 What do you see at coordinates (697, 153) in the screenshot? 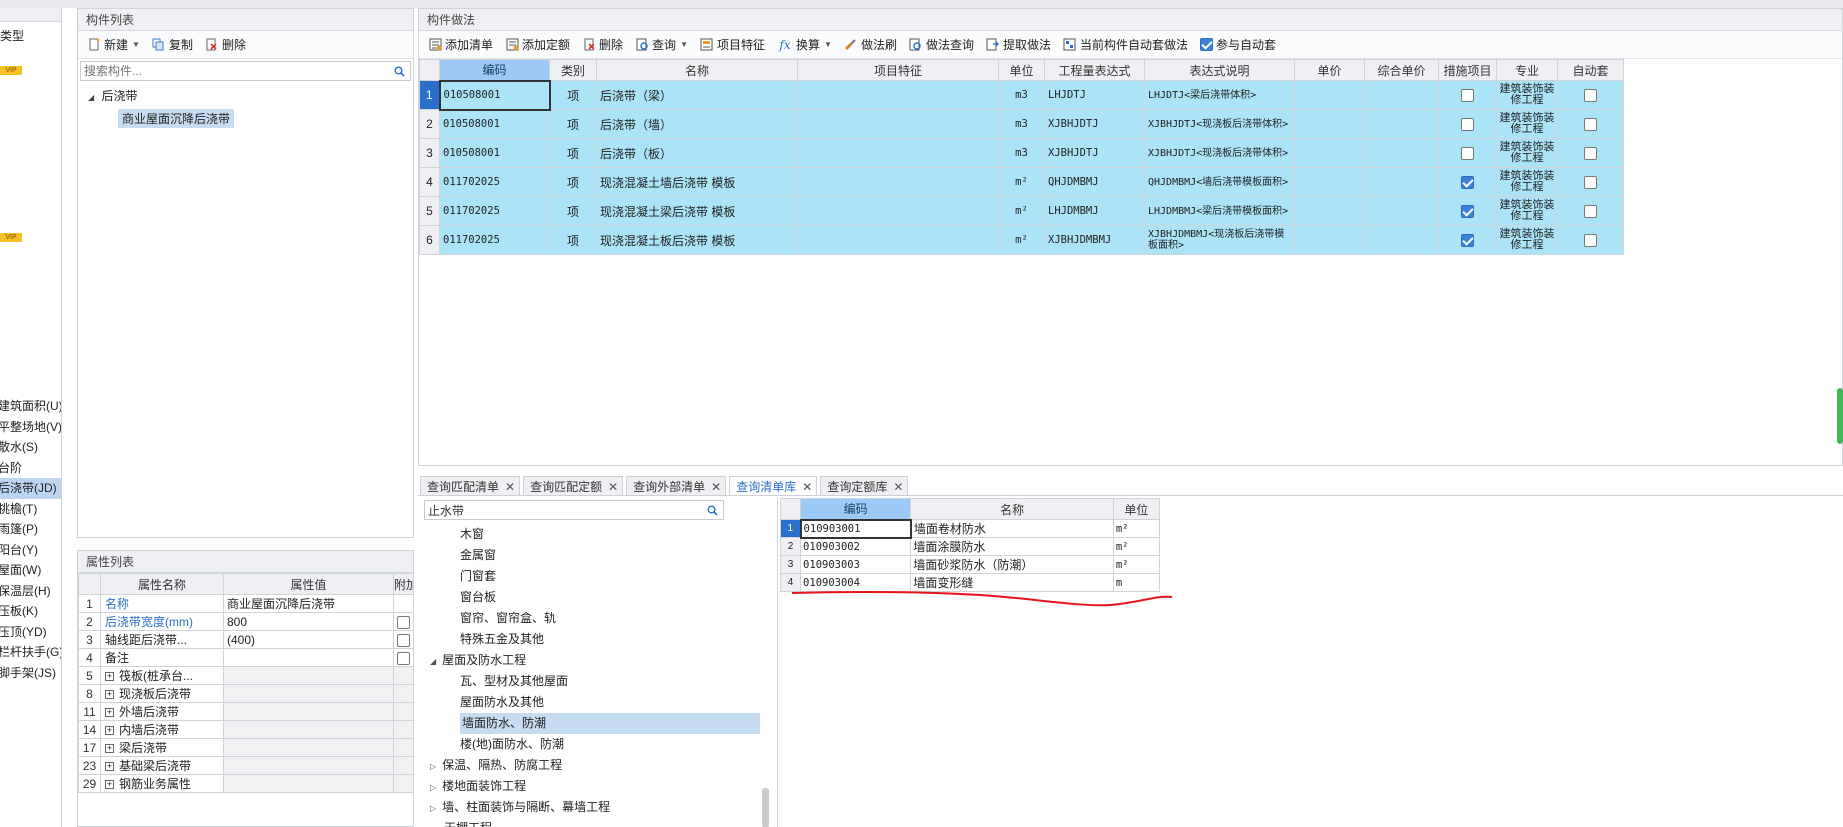
I see `cell-name: 后浇带（板）` at bounding box center [697, 153].